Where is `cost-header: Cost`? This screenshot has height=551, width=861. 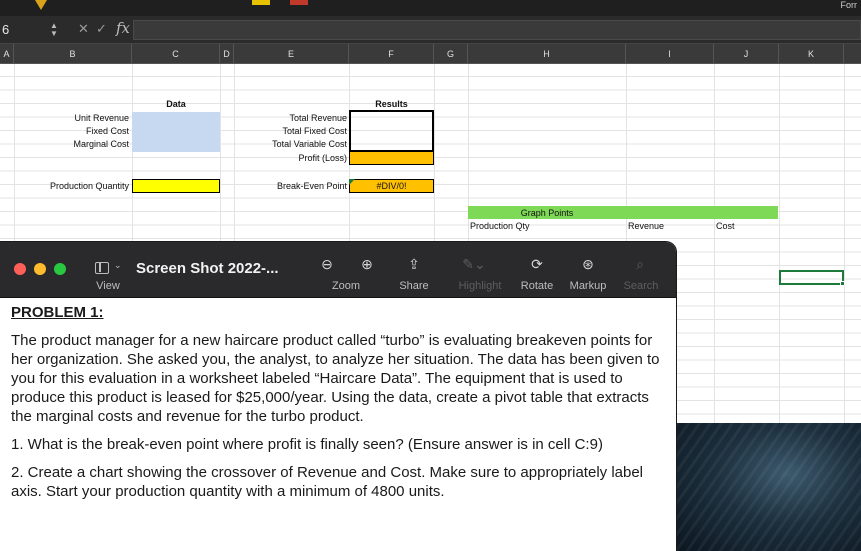 cost-header: Cost is located at coordinates (725, 226).